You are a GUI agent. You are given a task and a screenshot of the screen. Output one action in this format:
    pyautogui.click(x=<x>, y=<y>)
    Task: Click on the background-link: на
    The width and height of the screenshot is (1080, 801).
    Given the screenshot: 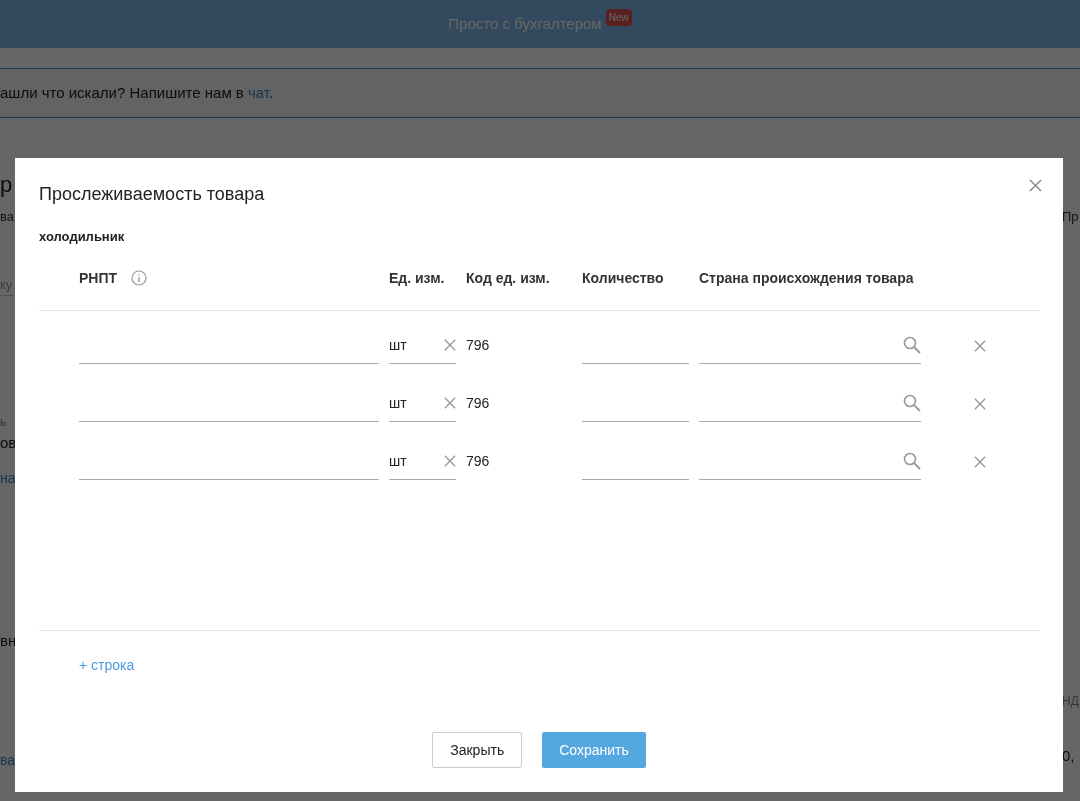 What is the action you would take?
    pyautogui.click(x=8, y=478)
    